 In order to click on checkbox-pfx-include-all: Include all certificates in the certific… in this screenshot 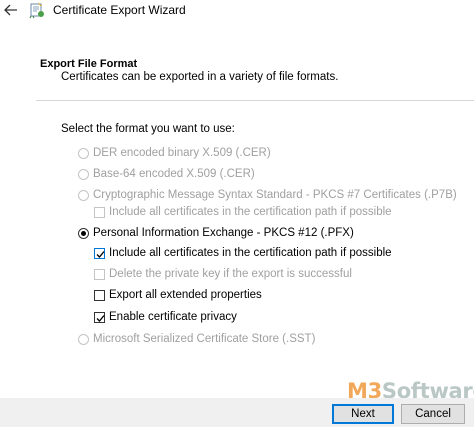, I will do `click(243, 253)`.